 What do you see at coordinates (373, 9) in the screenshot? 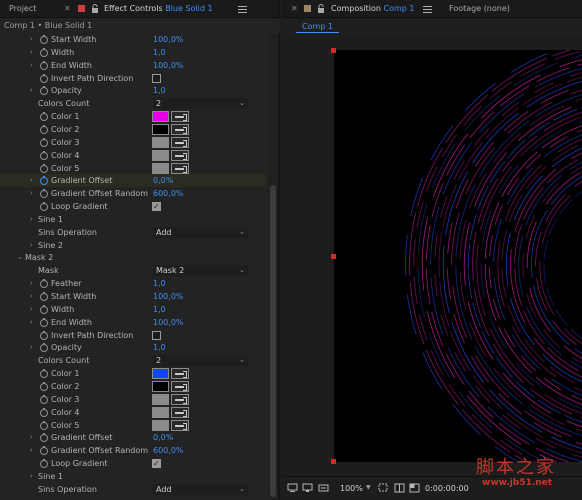
I see `tab-composition: Composition Comp 1` at bounding box center [373, 9].